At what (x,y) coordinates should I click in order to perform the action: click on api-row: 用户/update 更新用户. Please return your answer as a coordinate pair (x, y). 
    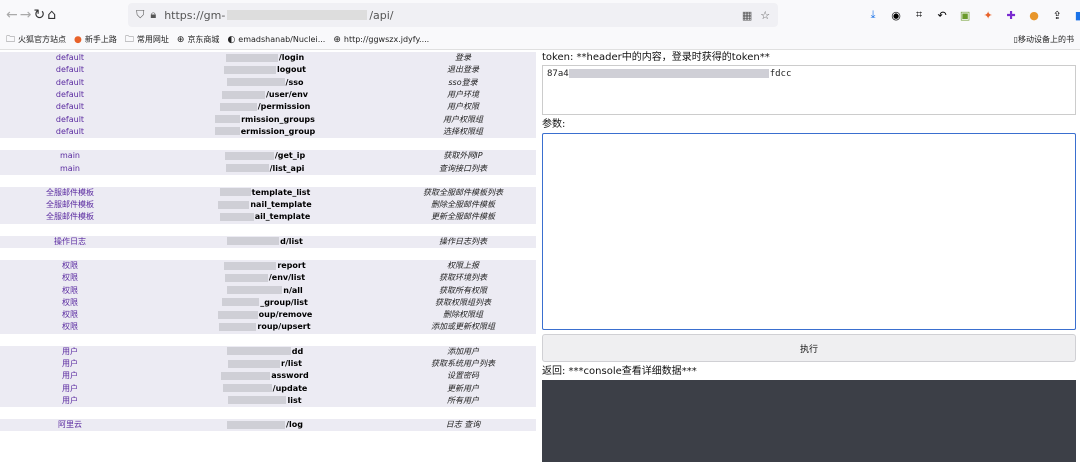
    Looking at the image, I should click on (268, 388).